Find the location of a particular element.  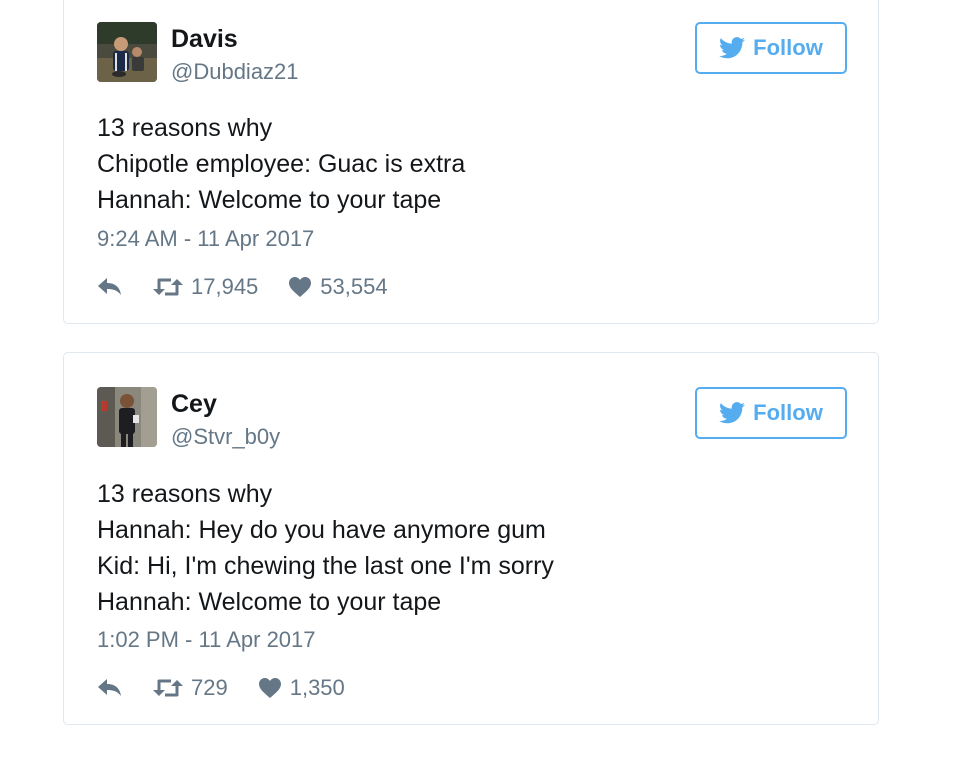

timestamp: 9:24 AM - 11 Apr 2017 is located at coordinates (205, 239).